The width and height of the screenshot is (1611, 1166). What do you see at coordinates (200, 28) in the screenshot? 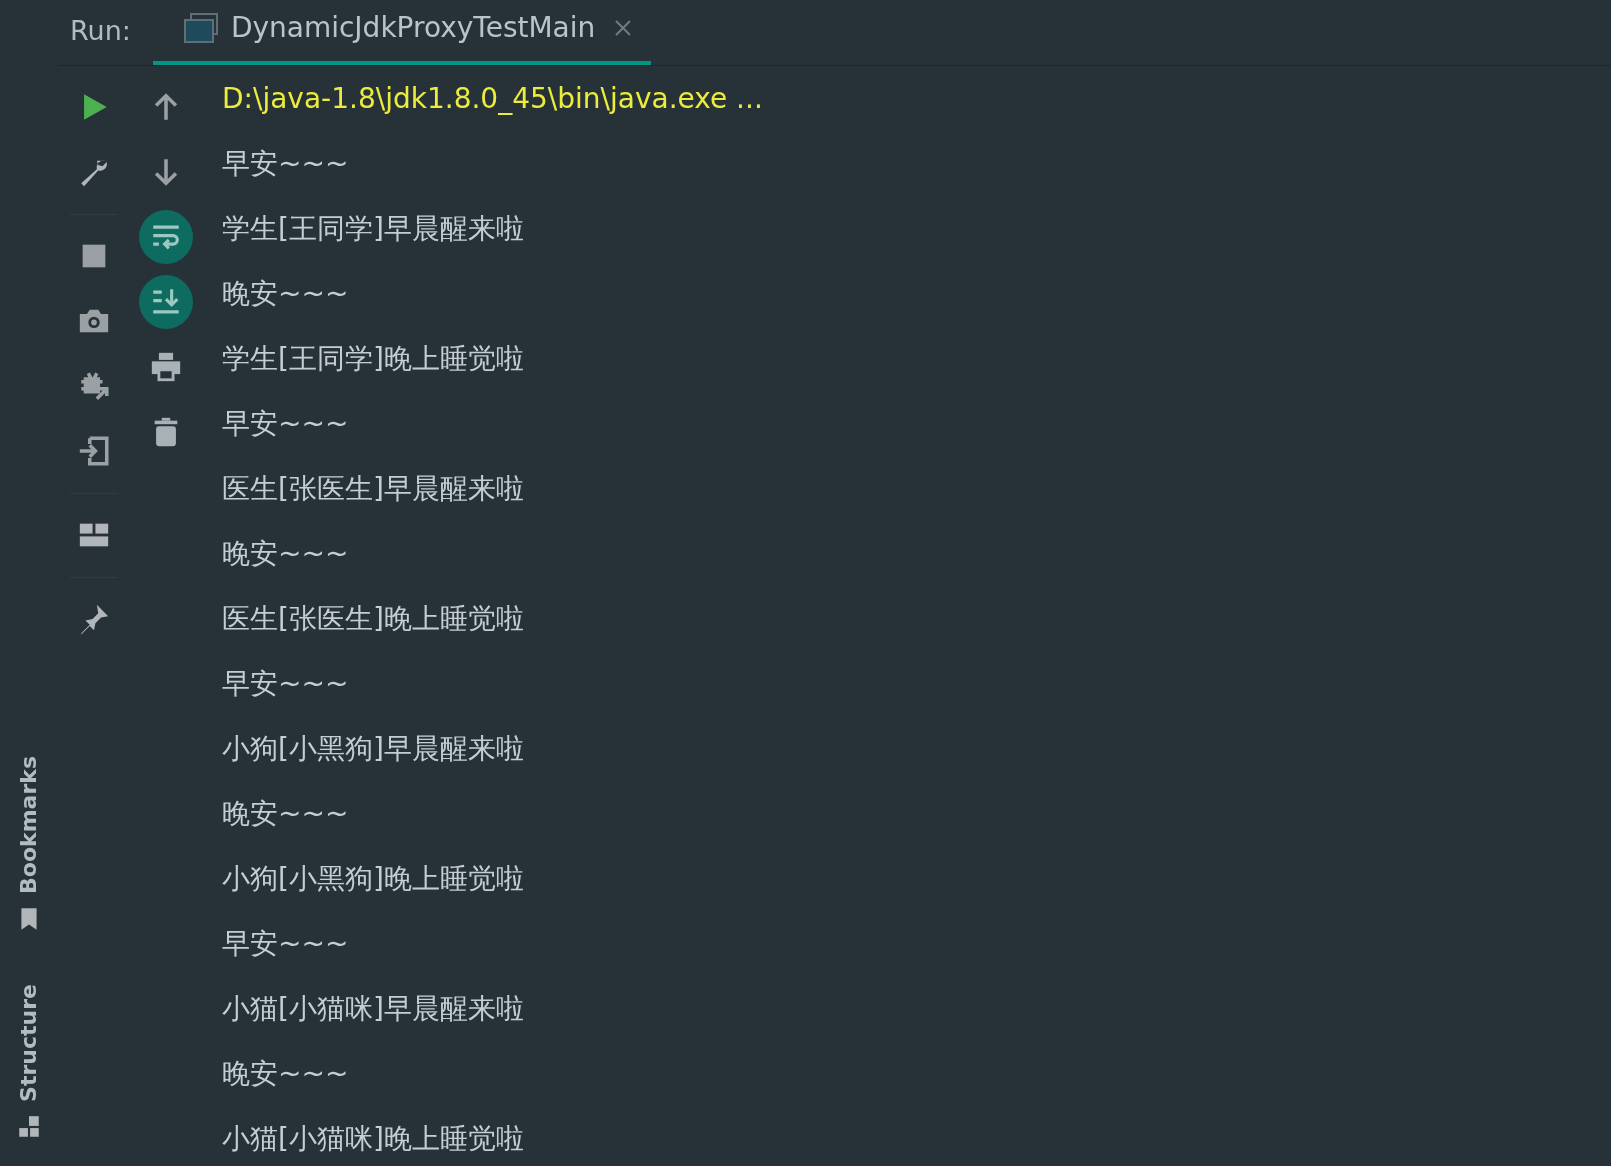
I see `window-icon` at bounding box center [200, 28].